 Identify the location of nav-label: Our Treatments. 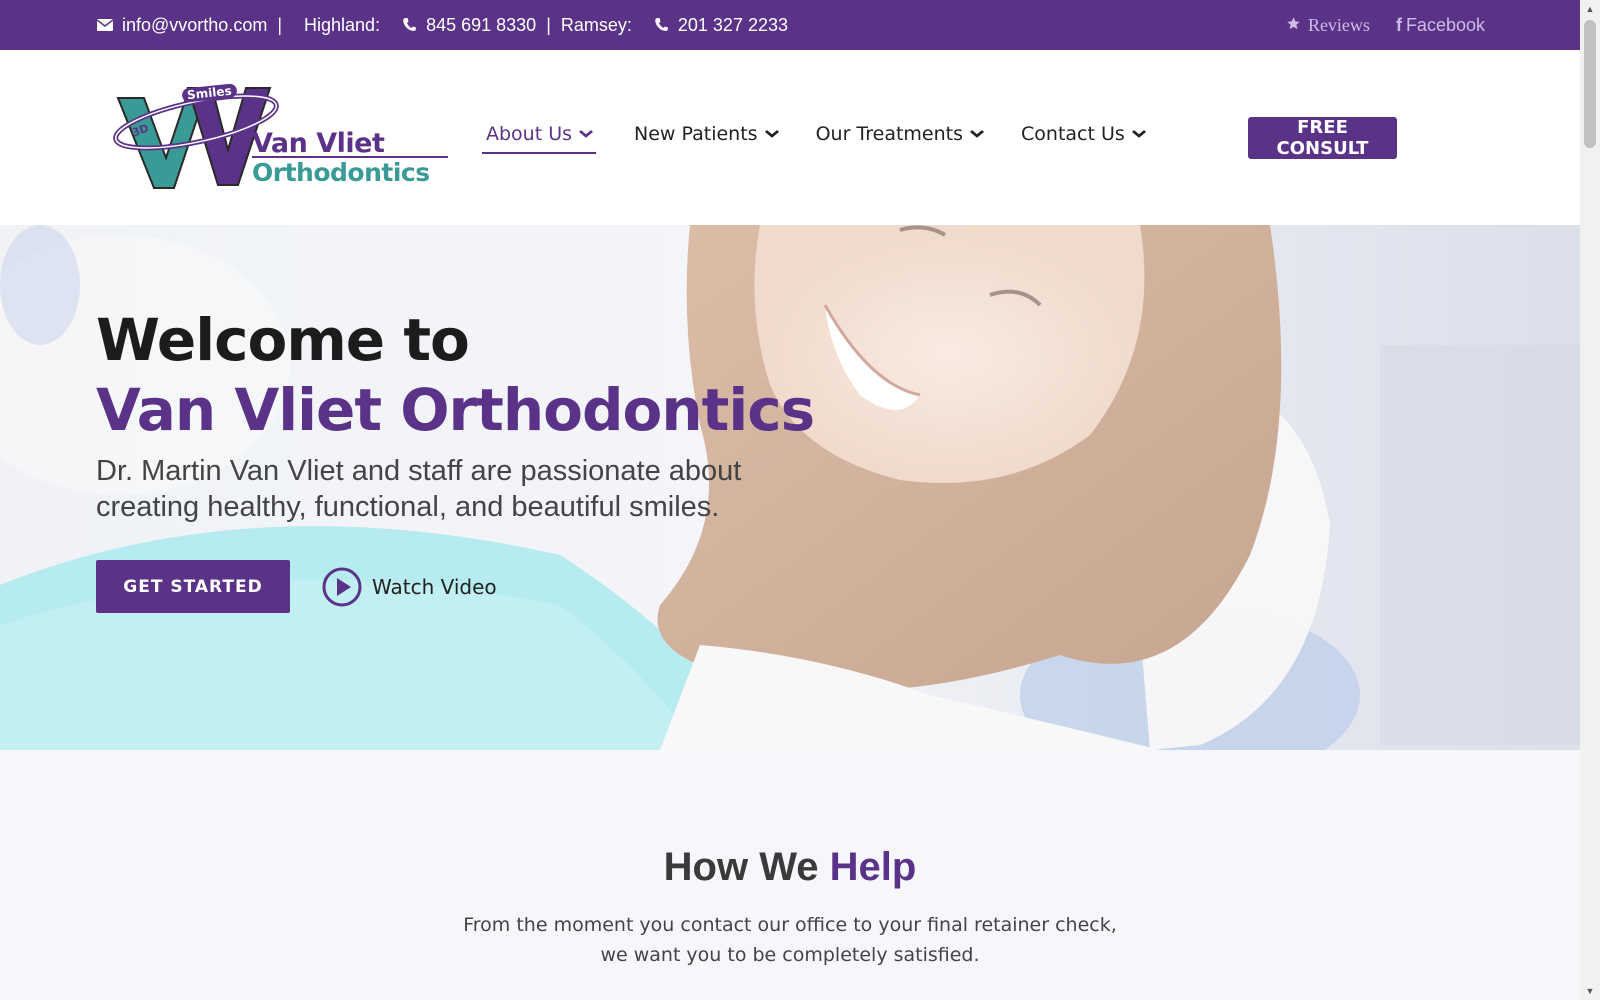
(889, 134).